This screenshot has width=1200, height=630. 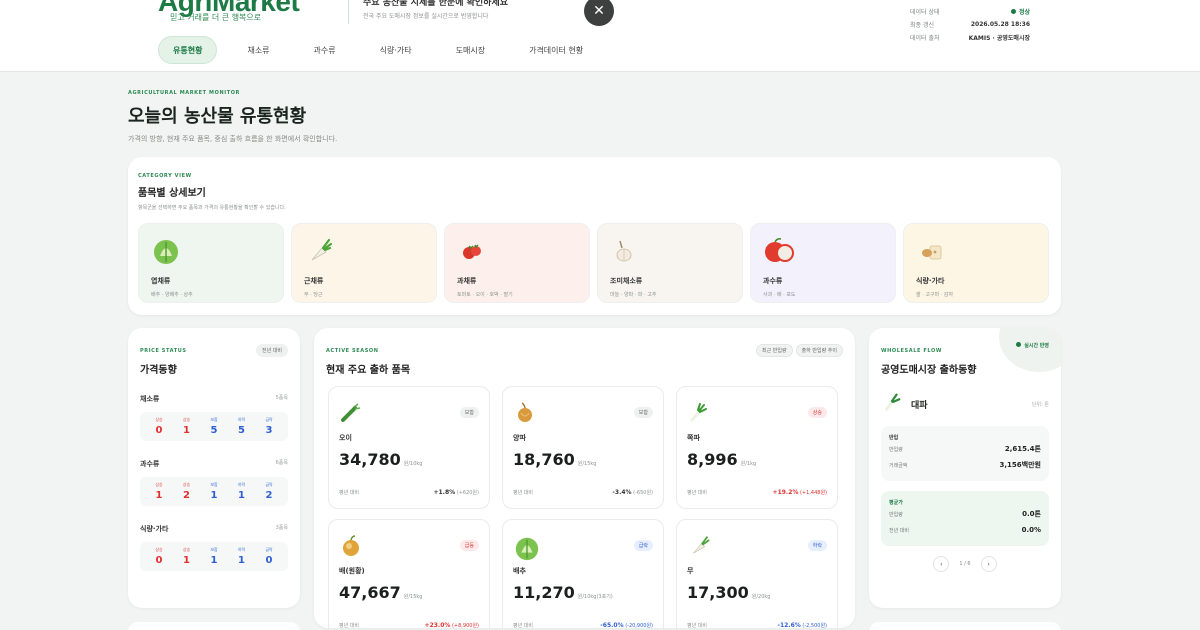 I want to click on meta-label: 데이터 출처, so click(x=925, y=38).